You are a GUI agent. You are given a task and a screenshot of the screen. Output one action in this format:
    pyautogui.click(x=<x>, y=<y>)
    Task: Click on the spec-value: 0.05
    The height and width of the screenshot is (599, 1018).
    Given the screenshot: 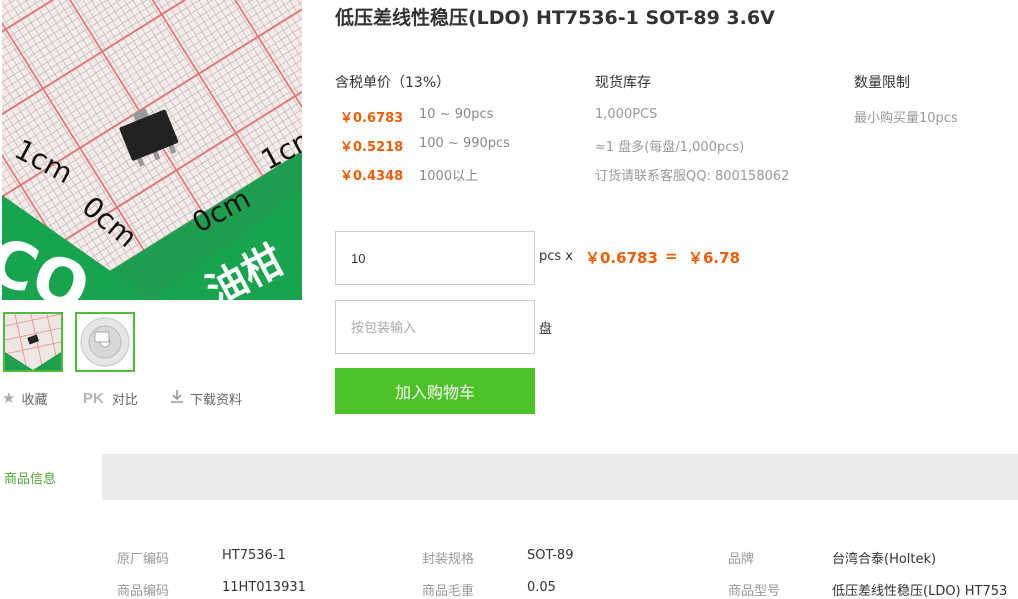 What is the action you would take?
    pyautogui.click(x=541, y=587)
    